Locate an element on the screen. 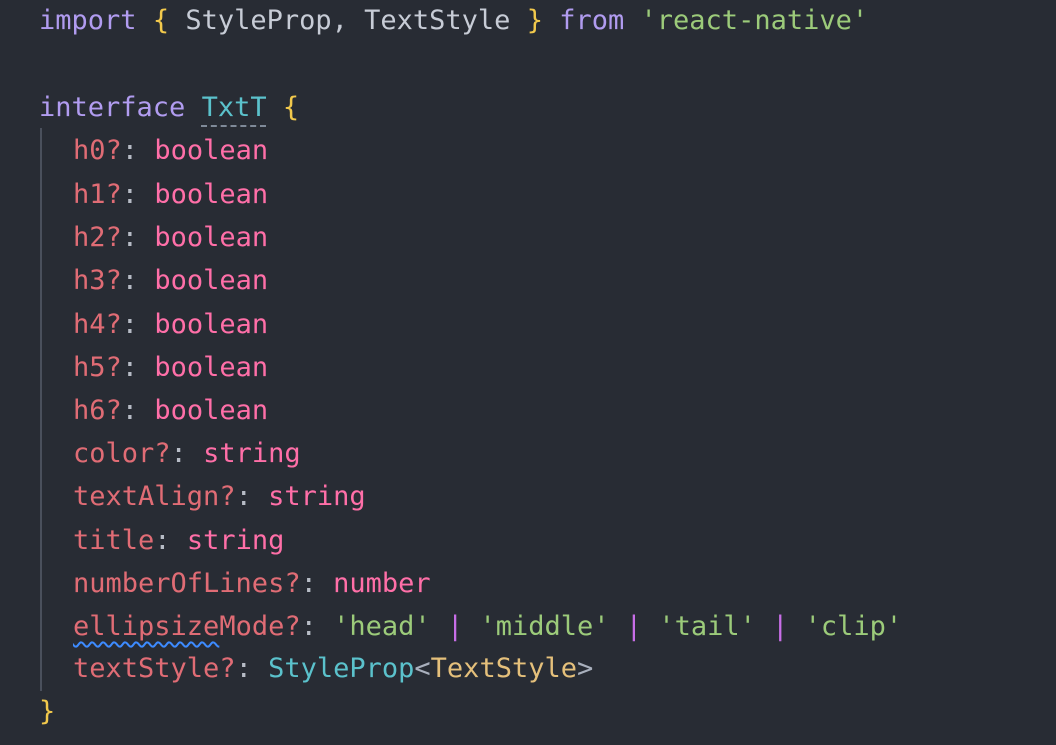 The width and height of the screenshot is (1056, 745). indent-guide is located at coordinates (41, 409).